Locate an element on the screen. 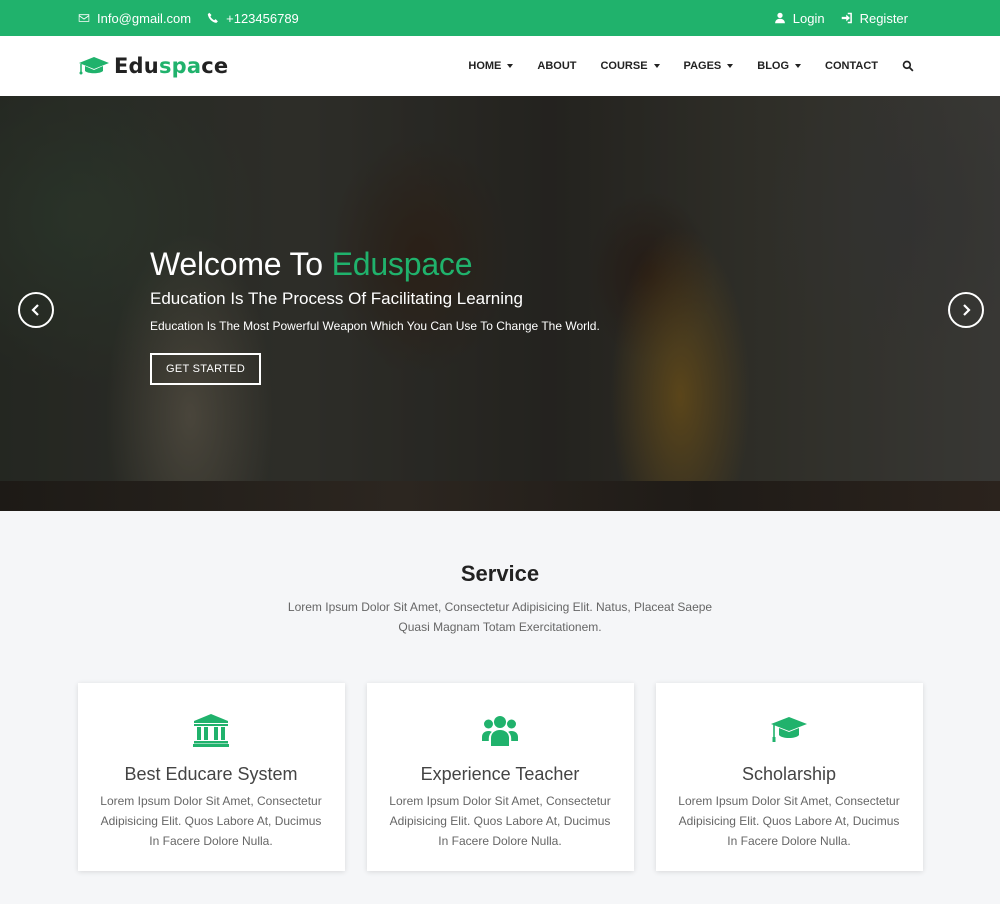 The image size is (1000, 904). nav-blog: BLOG is located at coordinates (779, 66).